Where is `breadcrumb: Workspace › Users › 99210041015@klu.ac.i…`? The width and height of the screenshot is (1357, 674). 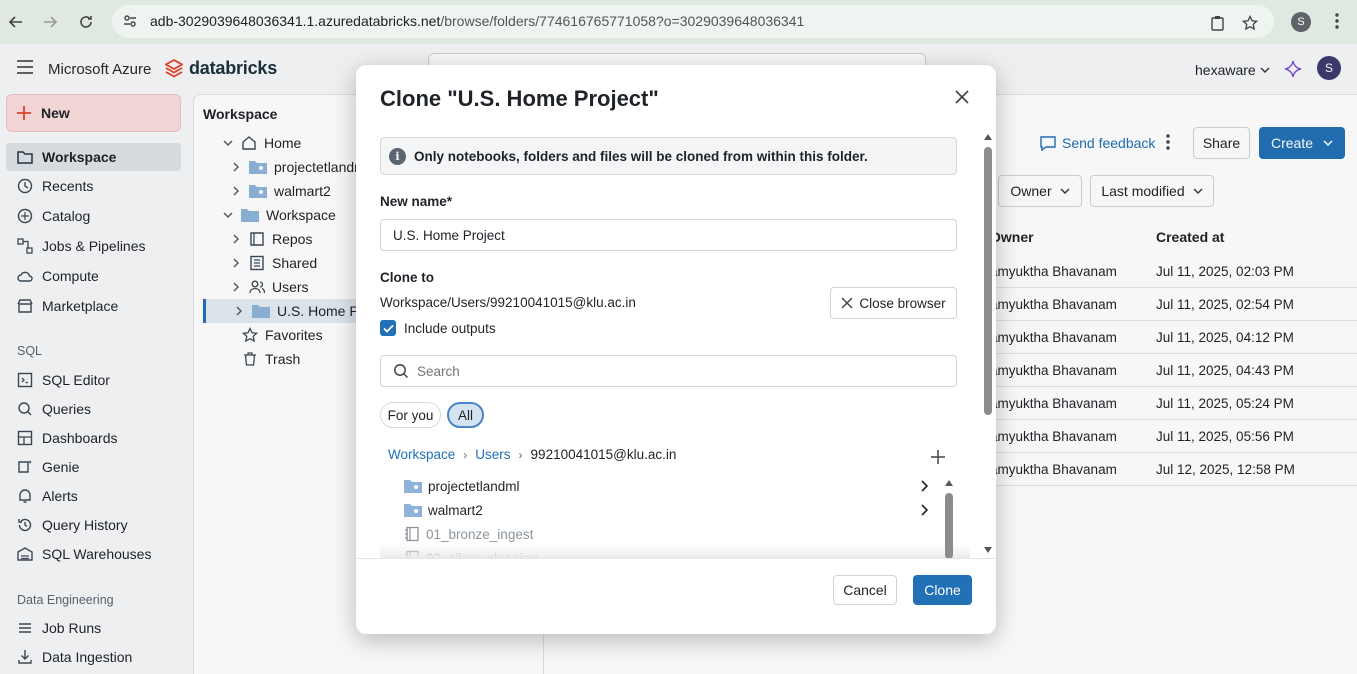 breadcrumb: Workspace › Users › 99210041015@klu.ac.i… is located at coordinates (532, 454).